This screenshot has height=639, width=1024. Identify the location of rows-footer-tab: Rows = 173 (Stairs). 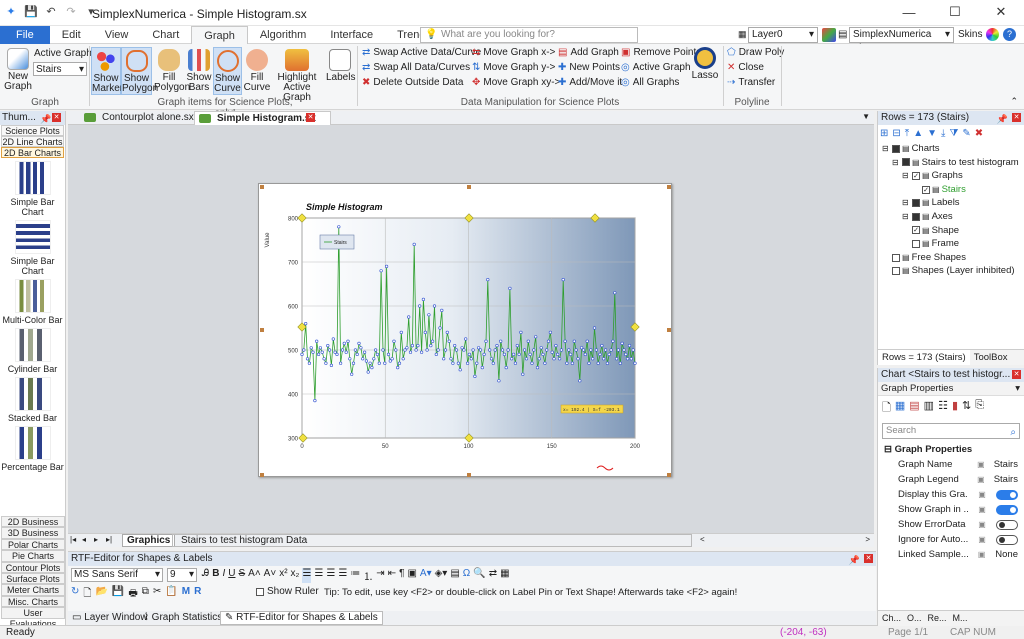
(924, 357).